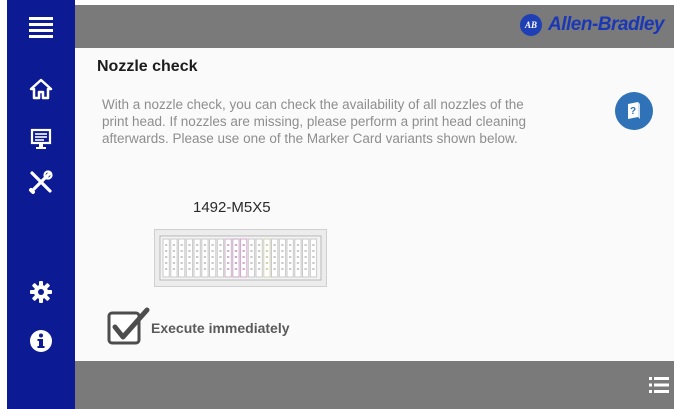 The width and height of the screenshot is (674, 409). Describe the element at coordinates (220, 328) in the screenshot. I see `execute-label: Execute immediately` at that location.